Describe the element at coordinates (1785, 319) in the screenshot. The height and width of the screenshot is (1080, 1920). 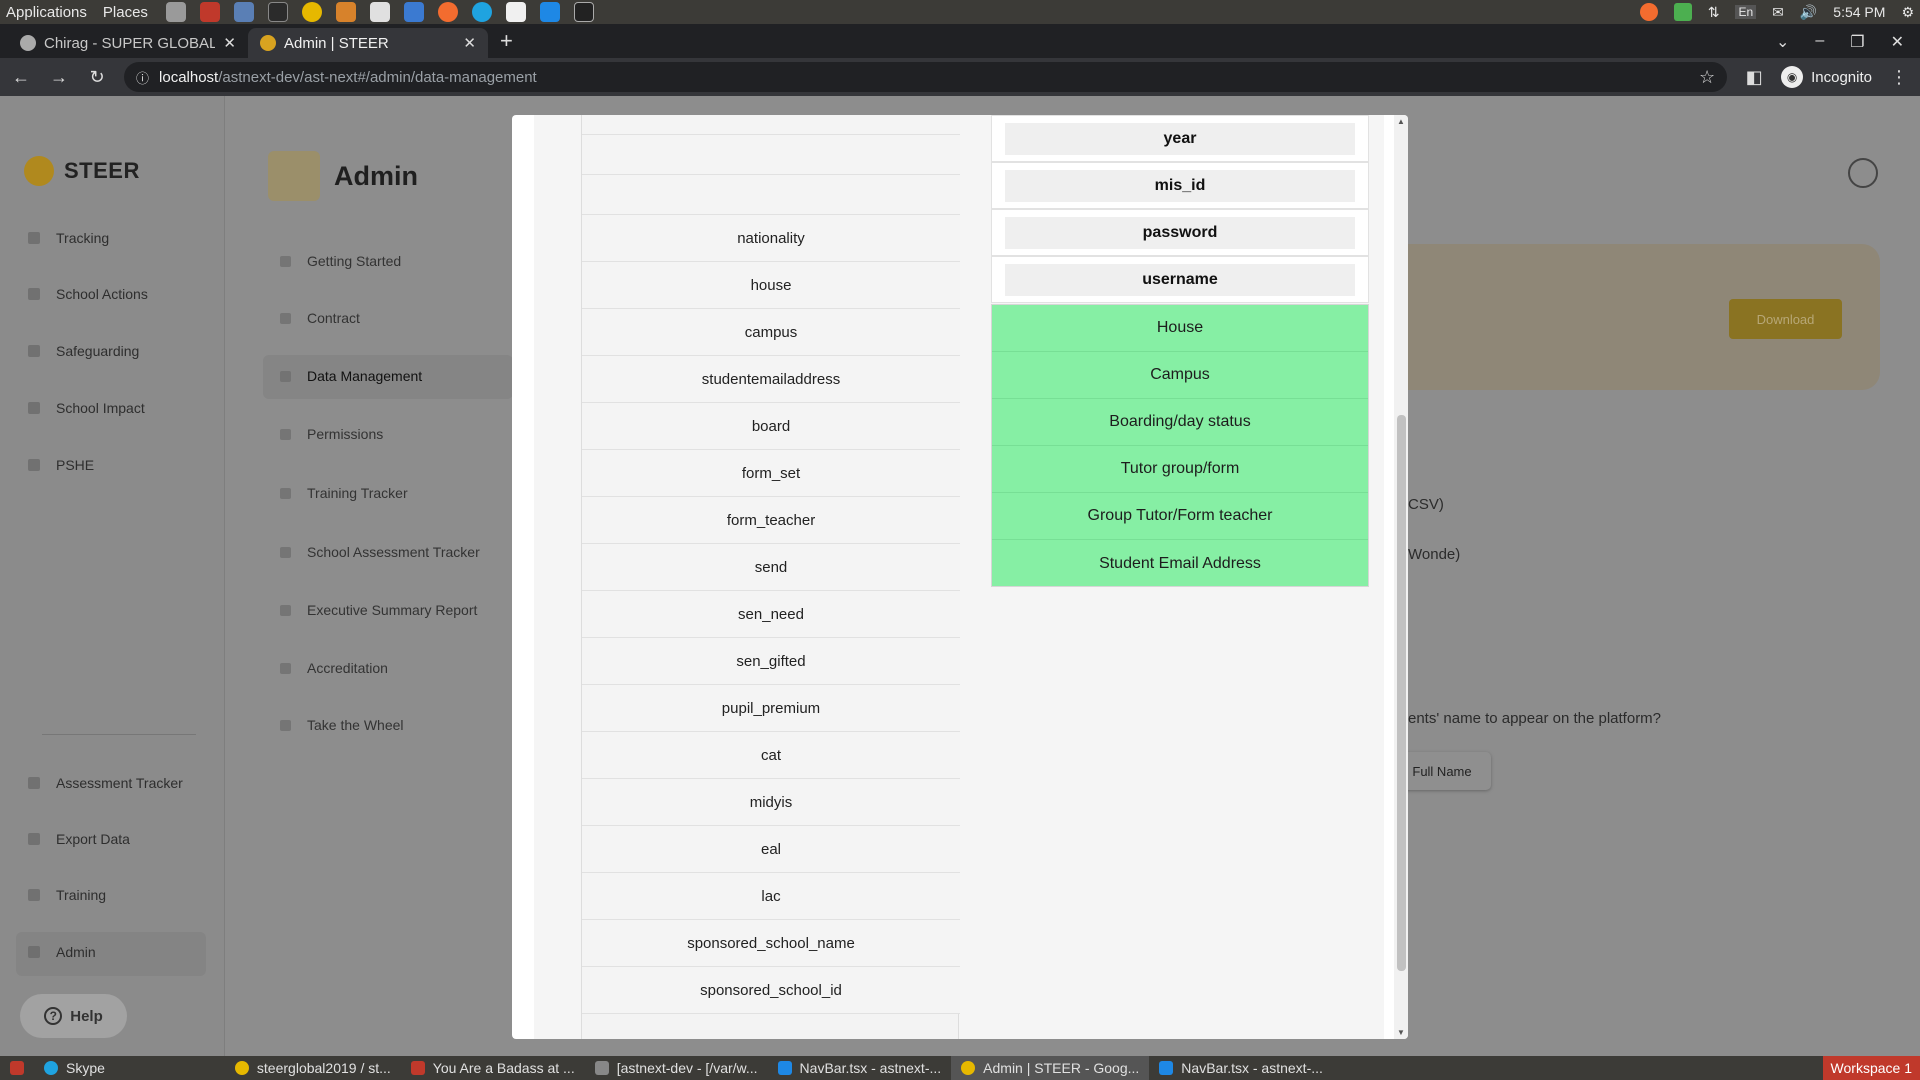
I see `download-button: Download` at that location.